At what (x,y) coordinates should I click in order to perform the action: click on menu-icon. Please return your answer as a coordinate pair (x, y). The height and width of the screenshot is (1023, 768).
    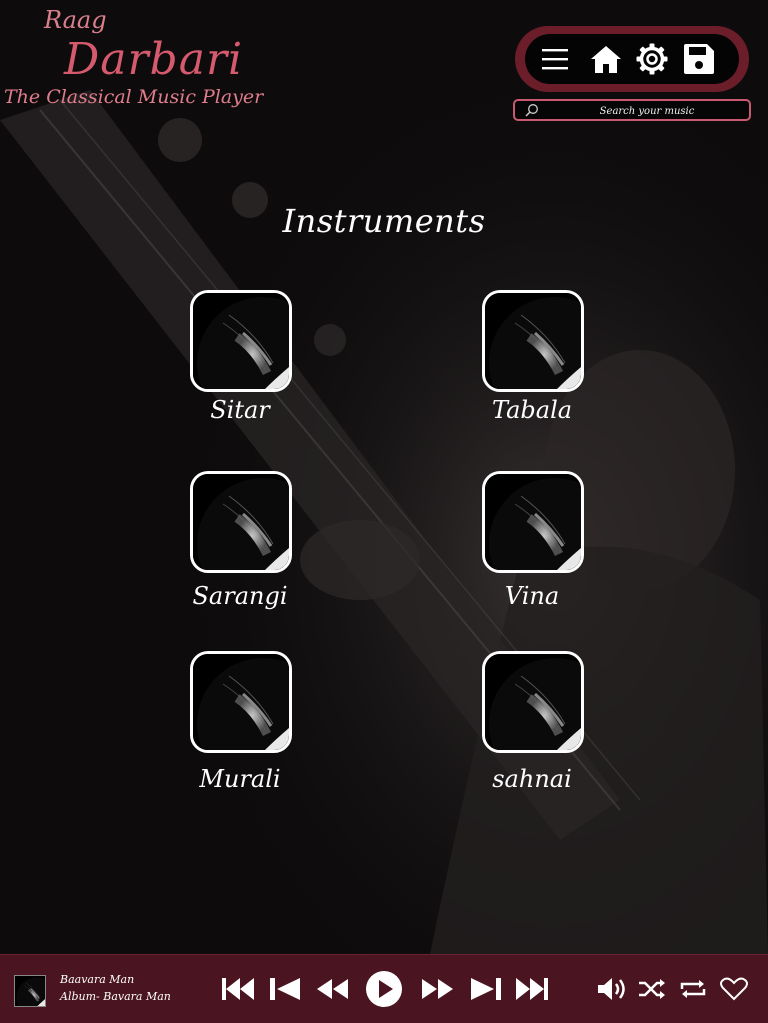
    Looking at the image, I should click on (555, 59).